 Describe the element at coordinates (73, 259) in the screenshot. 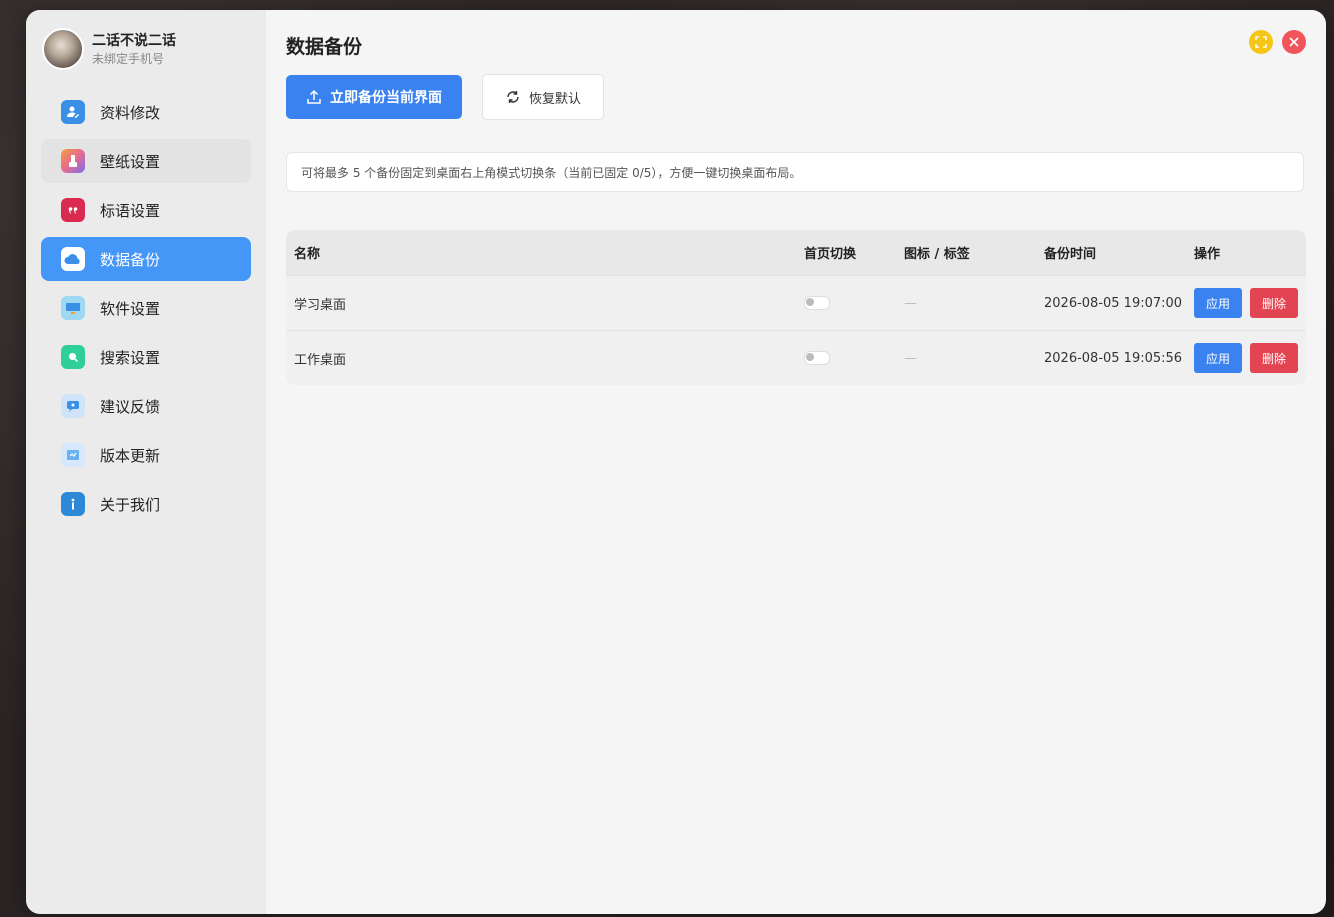

I see `cloud-icon` at that location.